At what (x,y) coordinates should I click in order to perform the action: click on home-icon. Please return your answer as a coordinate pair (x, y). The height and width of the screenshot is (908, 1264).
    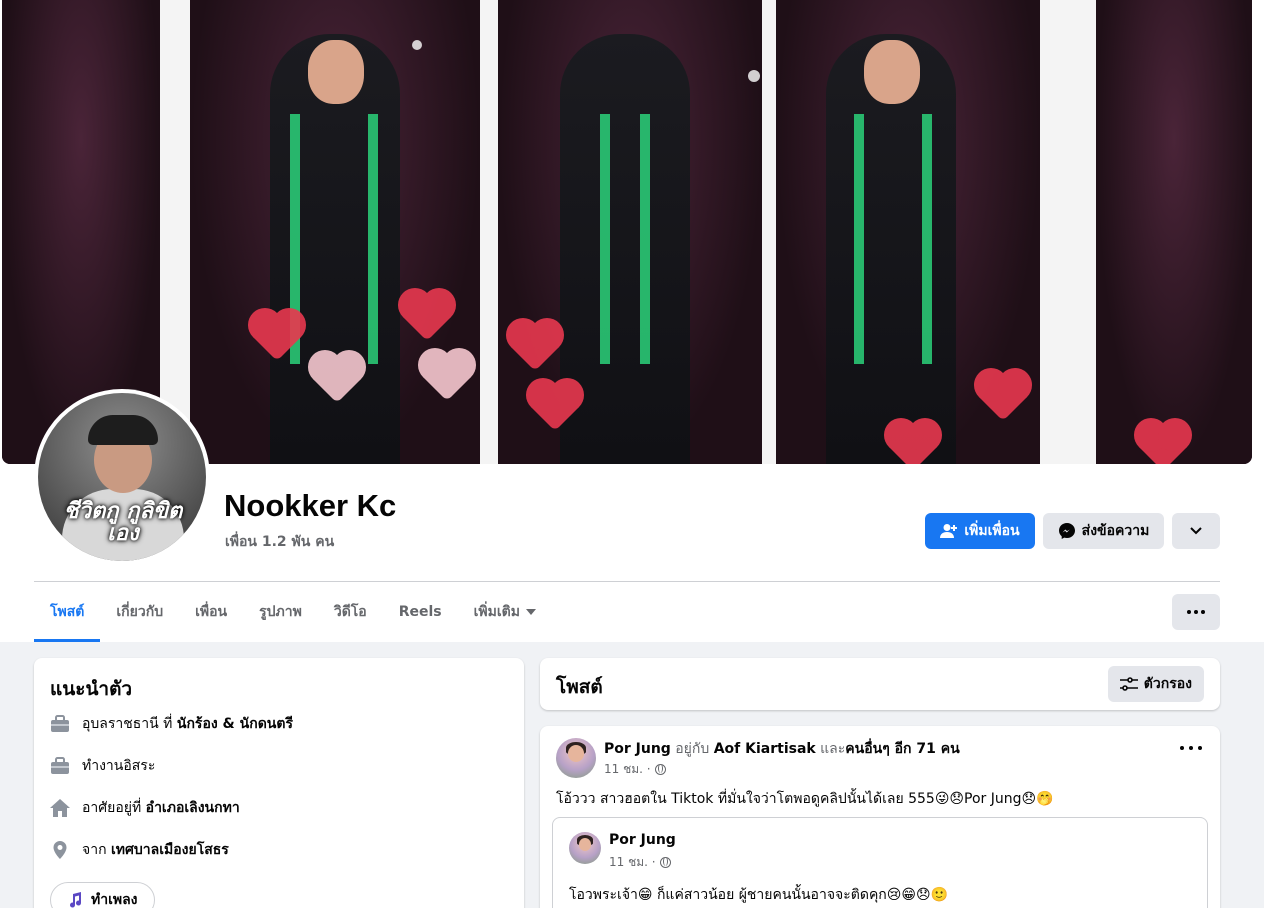
    Looking at the image, I should click on (60, 808).